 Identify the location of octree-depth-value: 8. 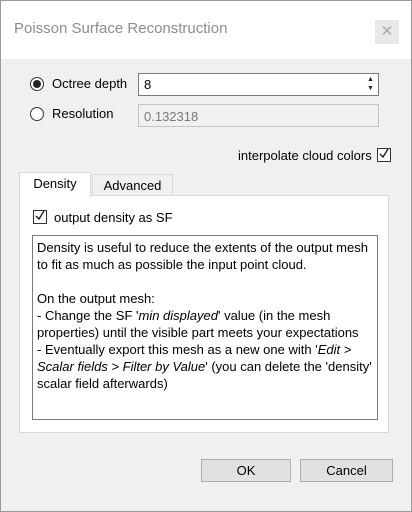
(147, 84).